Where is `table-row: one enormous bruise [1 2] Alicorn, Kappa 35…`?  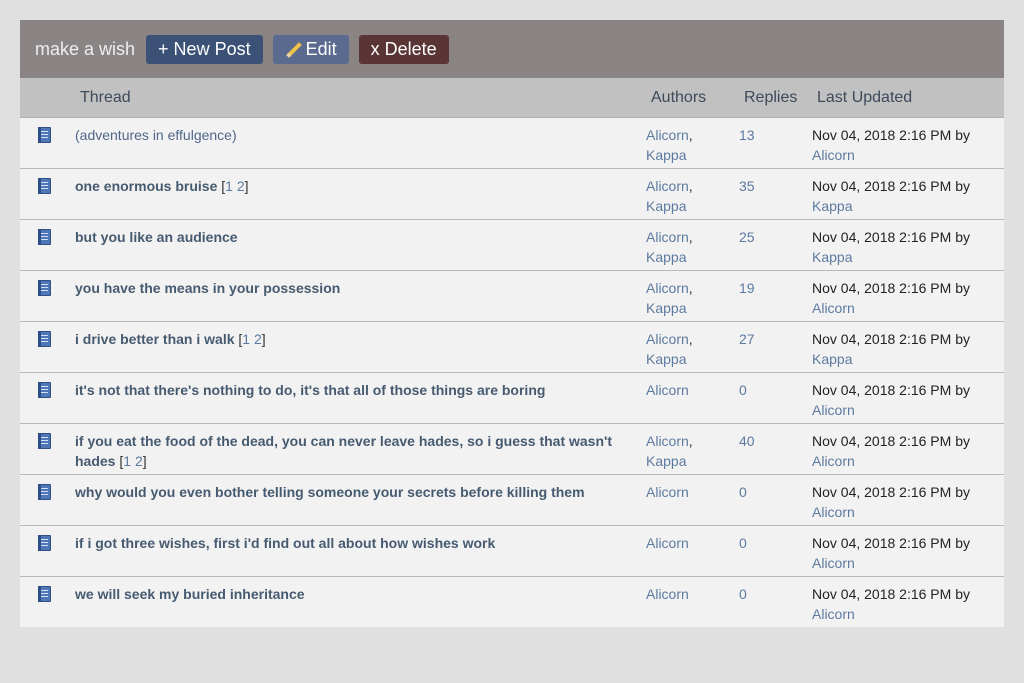
table-row: one enormous bruise [1 2] Alicorn, Kappa 35… is located at coordinates (512, 194).